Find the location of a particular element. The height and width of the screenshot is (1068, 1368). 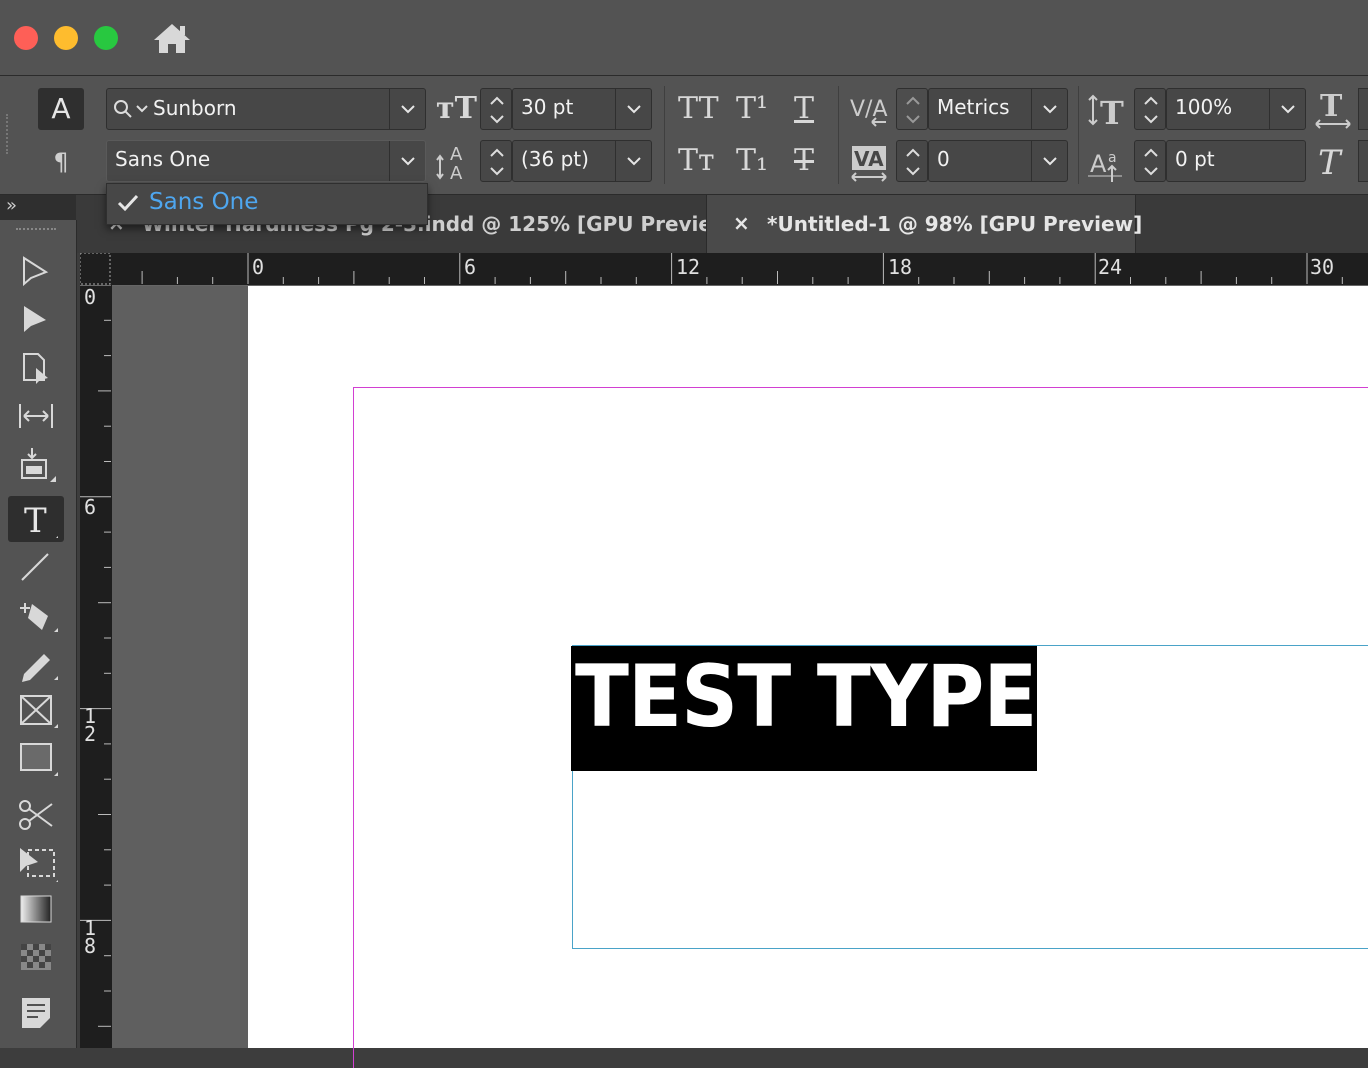

font-size-stepper is located at coordinates (496, 109).